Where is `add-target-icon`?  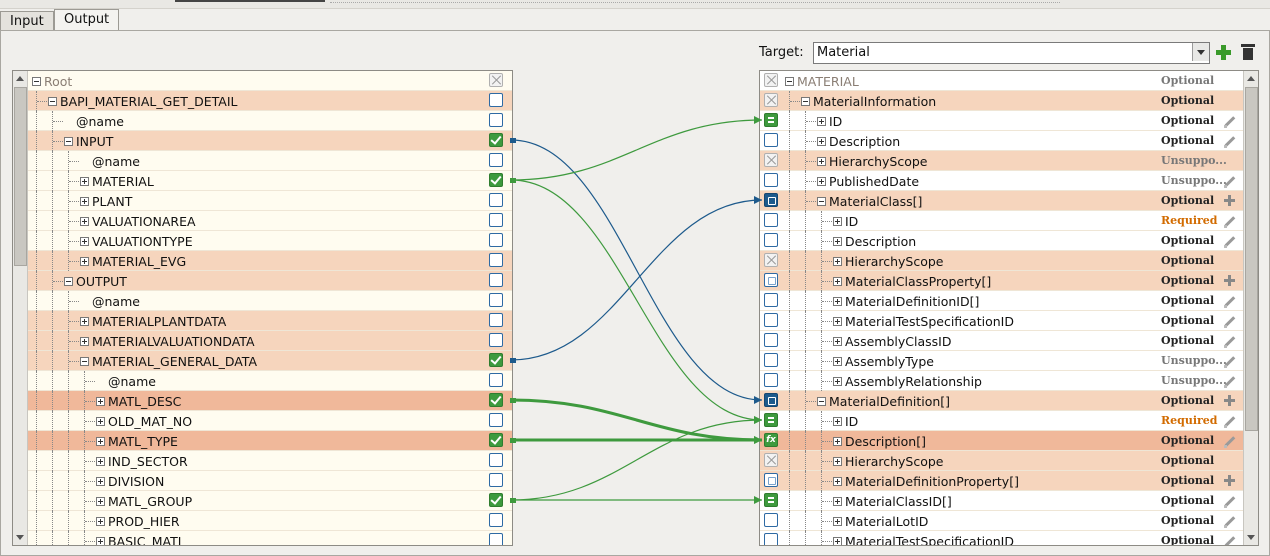
add-target-icon is located at coordinates (1223, 52).